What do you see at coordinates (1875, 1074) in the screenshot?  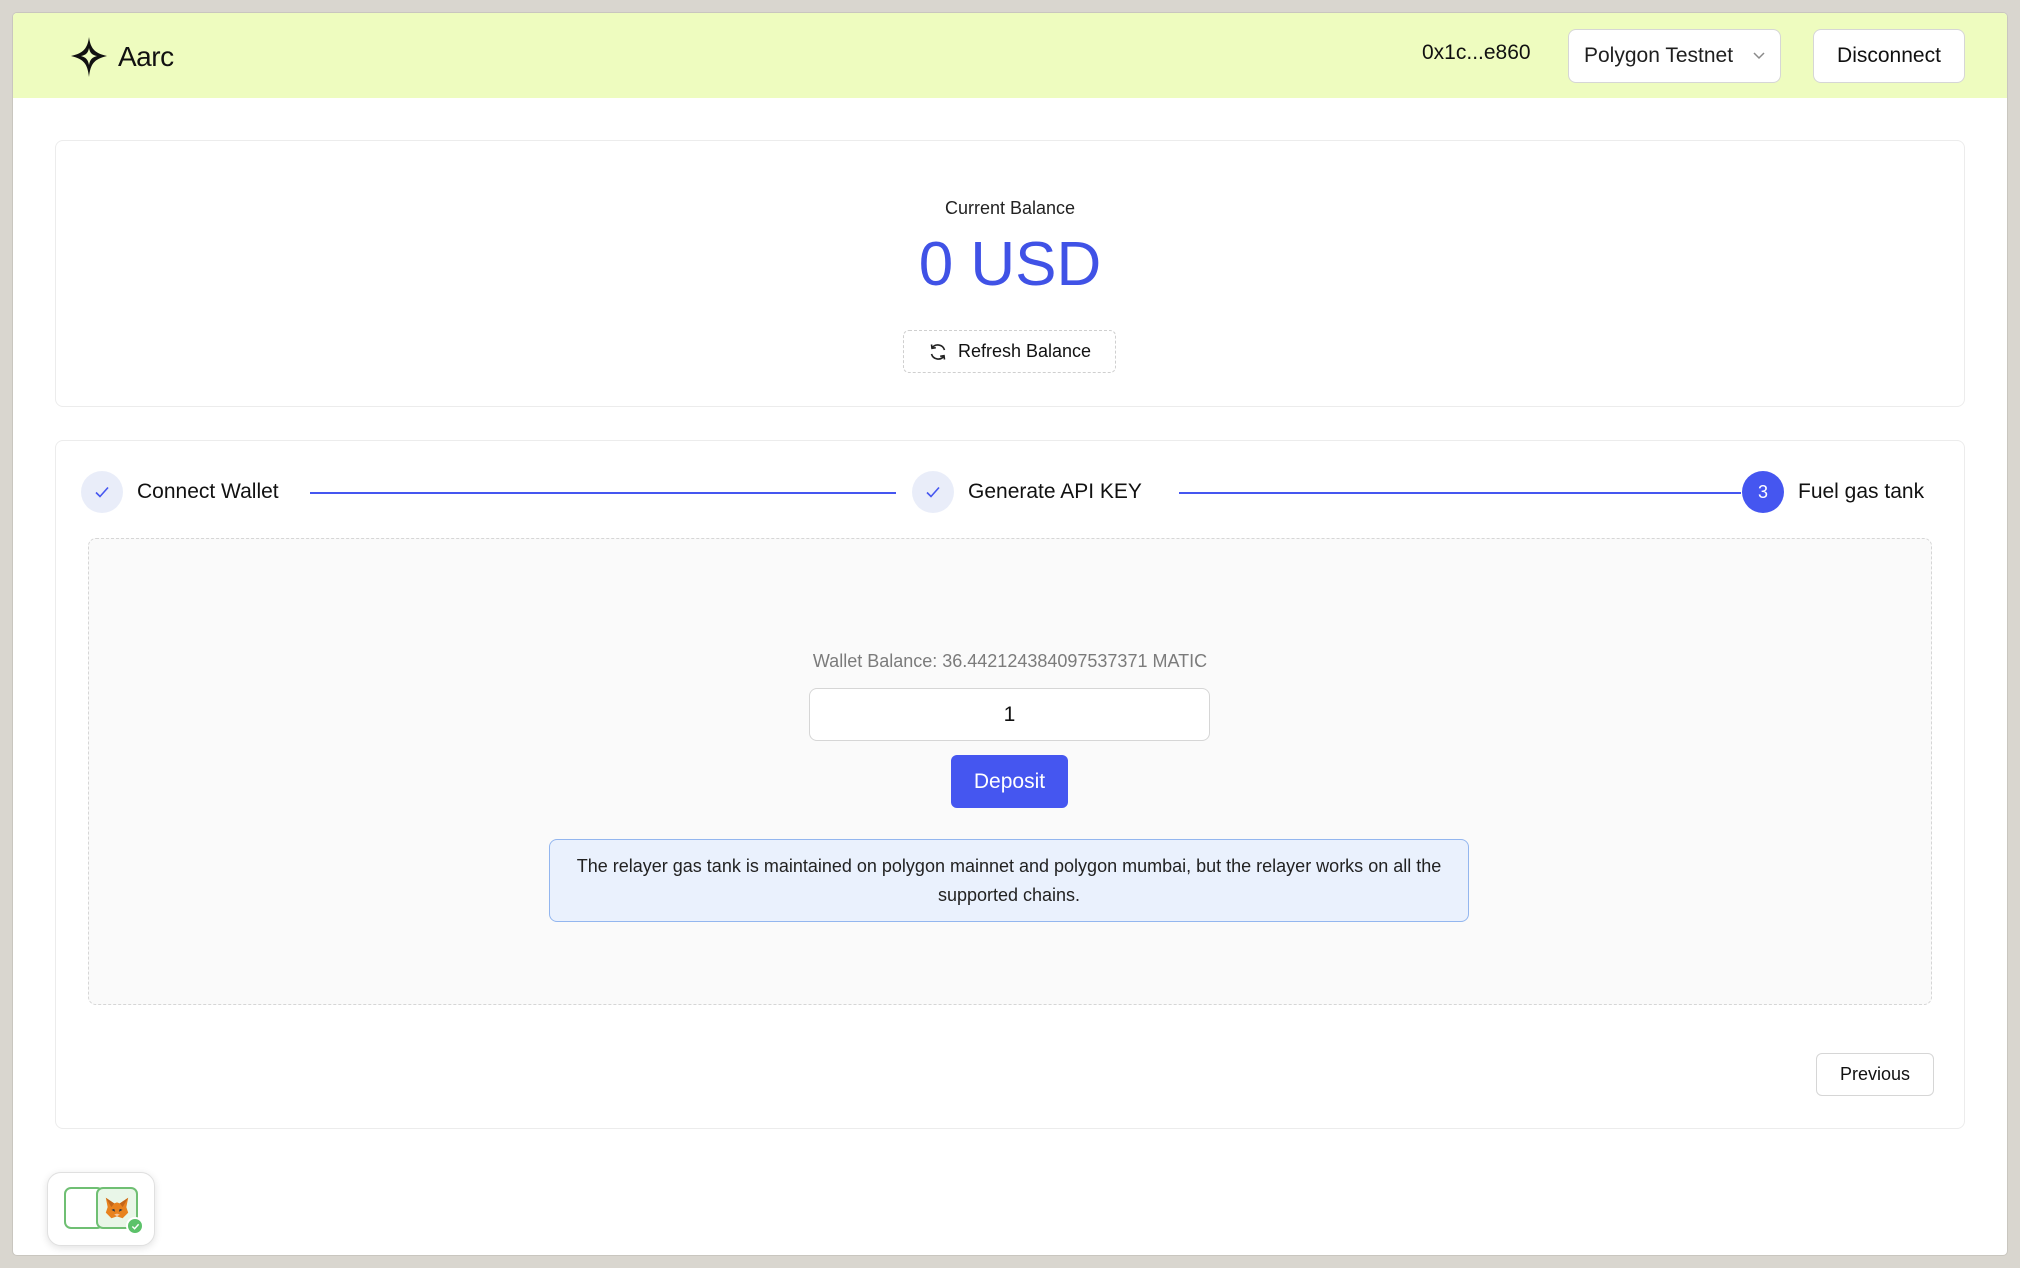 I see `previous-button: Previous` at bounding box center [1875, 1074].